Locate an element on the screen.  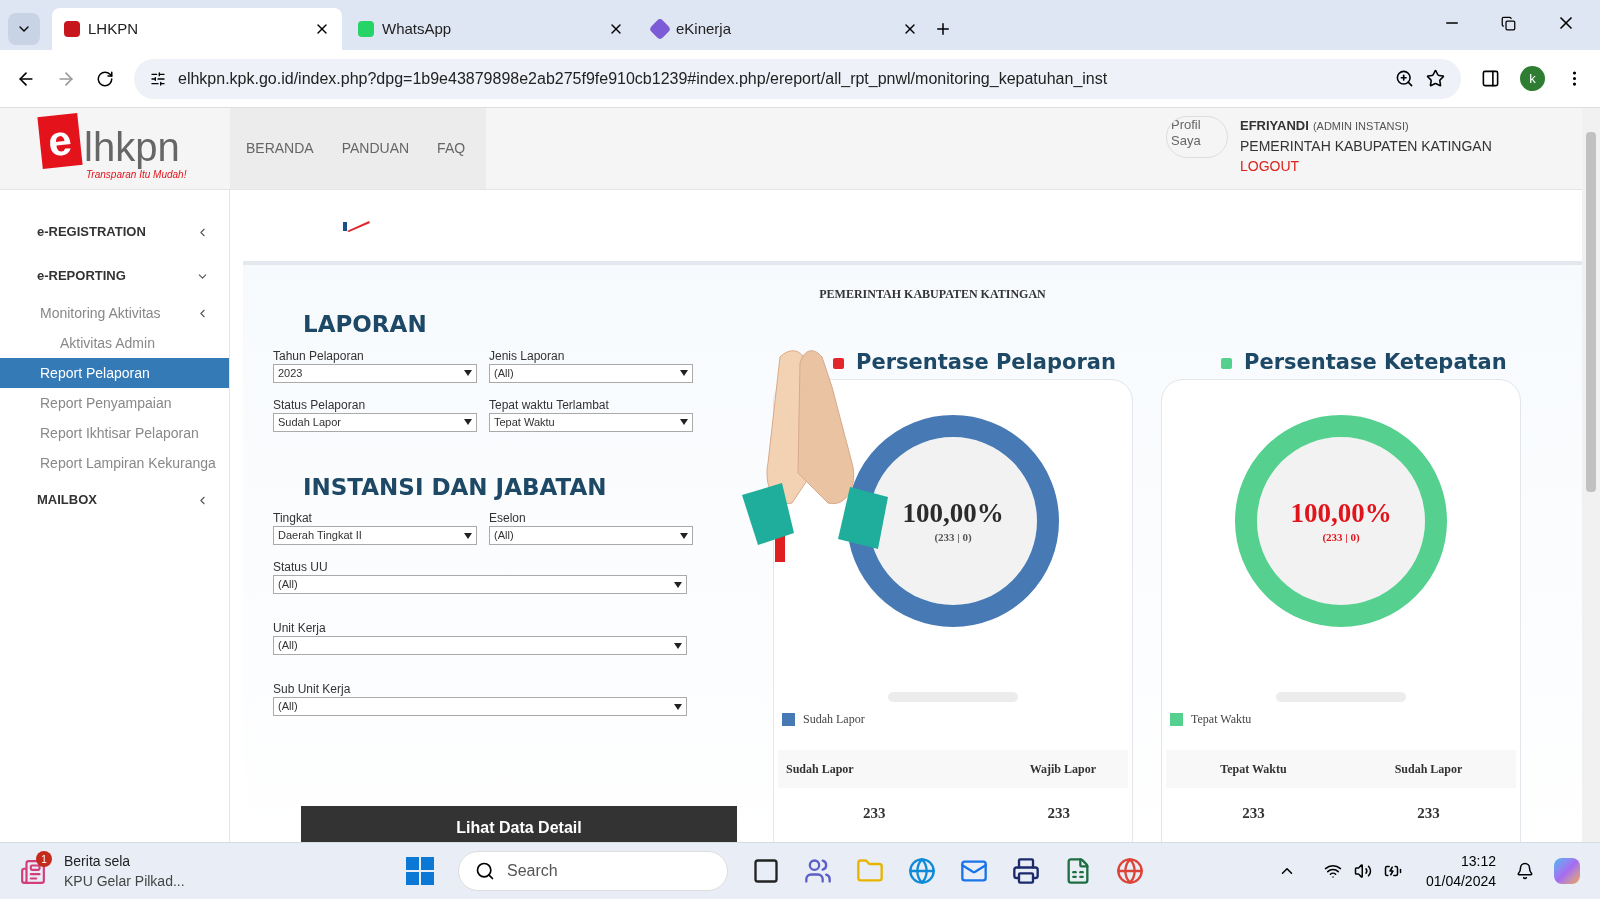
browser-tab: WhatsApp is located at coordinates (491, 29).